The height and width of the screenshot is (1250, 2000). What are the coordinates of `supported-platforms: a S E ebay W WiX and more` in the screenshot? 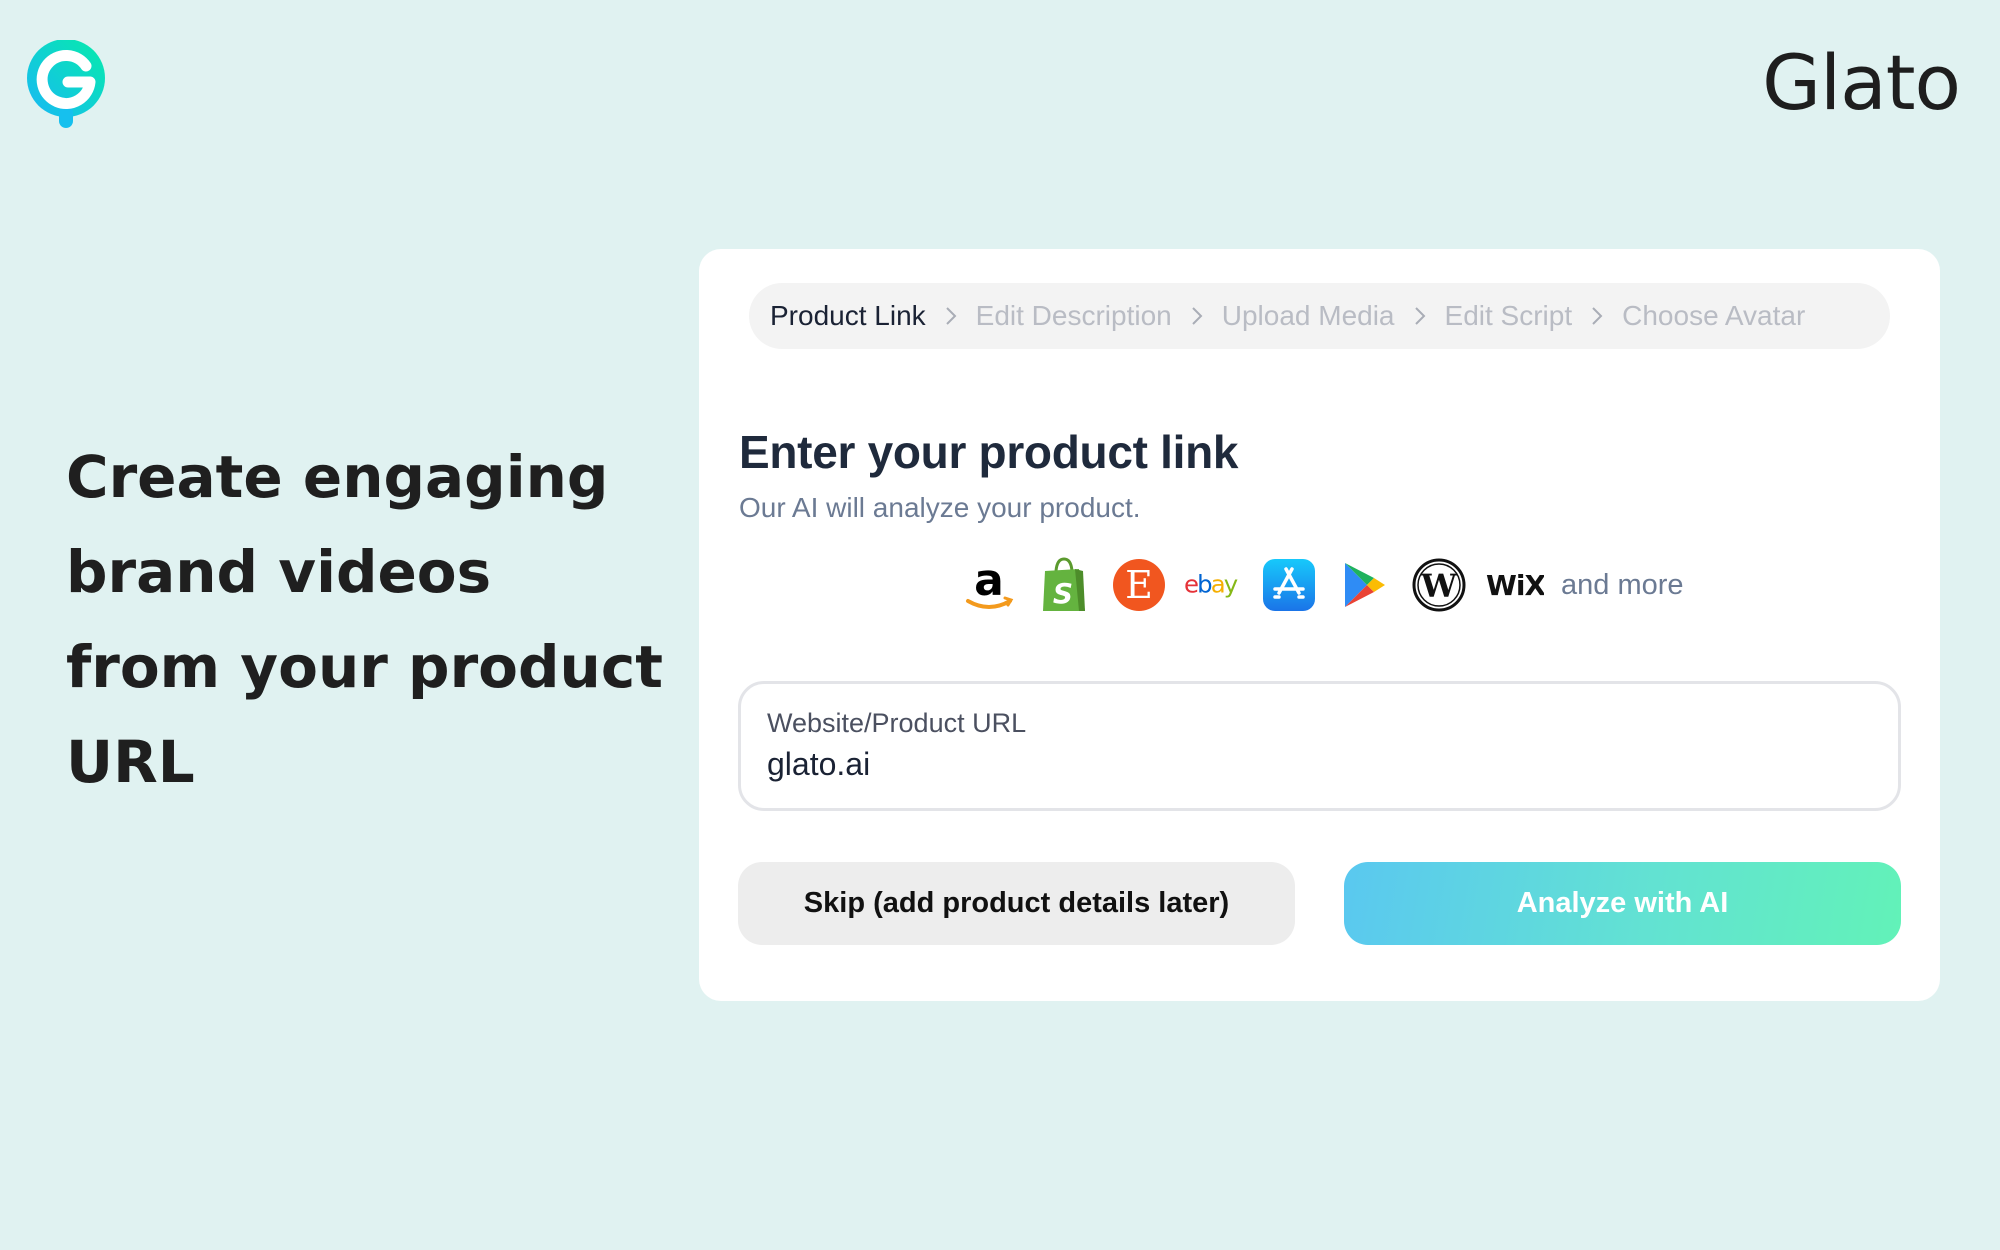 It's located at (1321, 585).